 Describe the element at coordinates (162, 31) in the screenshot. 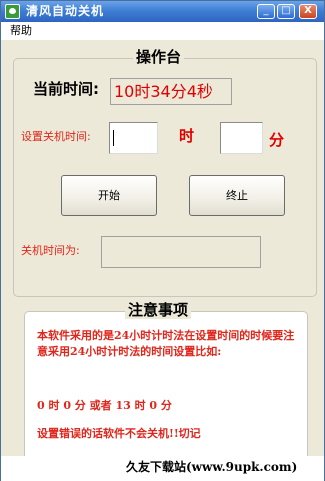

I see `menu-bar: 帮助` at that location.